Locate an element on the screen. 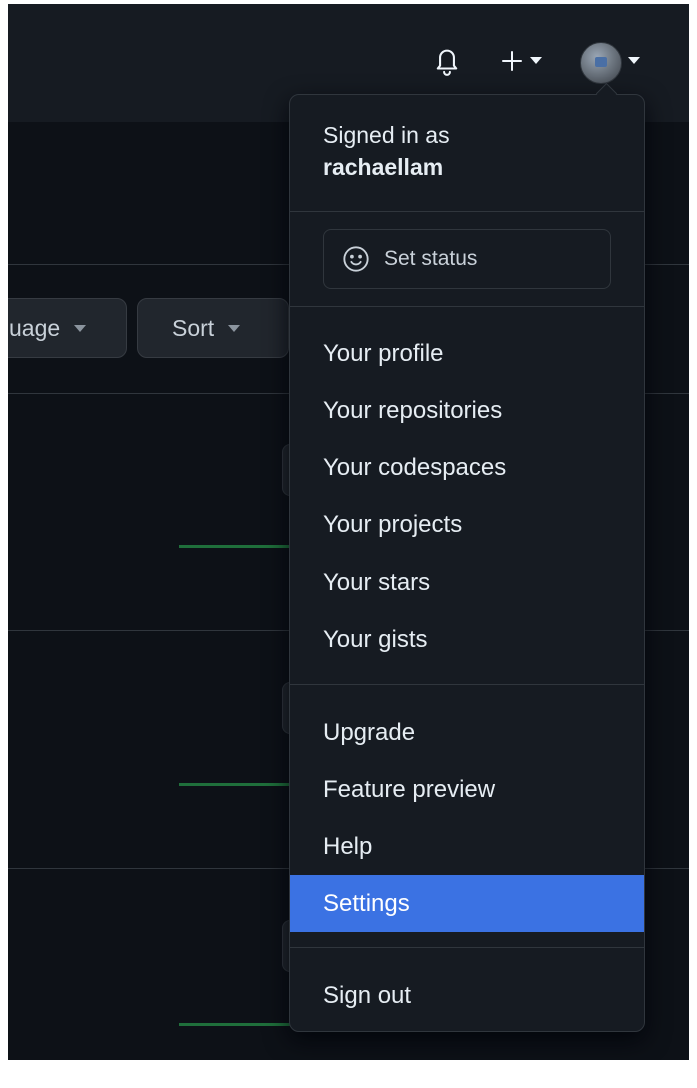 Image resolution: width=697 pixels, height=1088 pixels. menu-item-label: Your codespaces is located at coordinates (415, 467).